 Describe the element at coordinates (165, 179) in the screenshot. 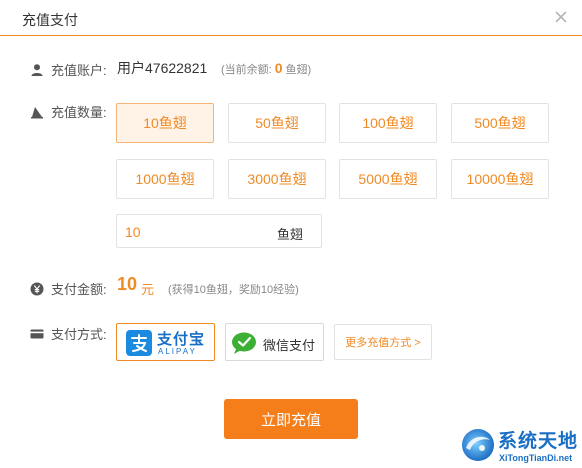

I see `option-1000: 1000鱼翅` at that location.